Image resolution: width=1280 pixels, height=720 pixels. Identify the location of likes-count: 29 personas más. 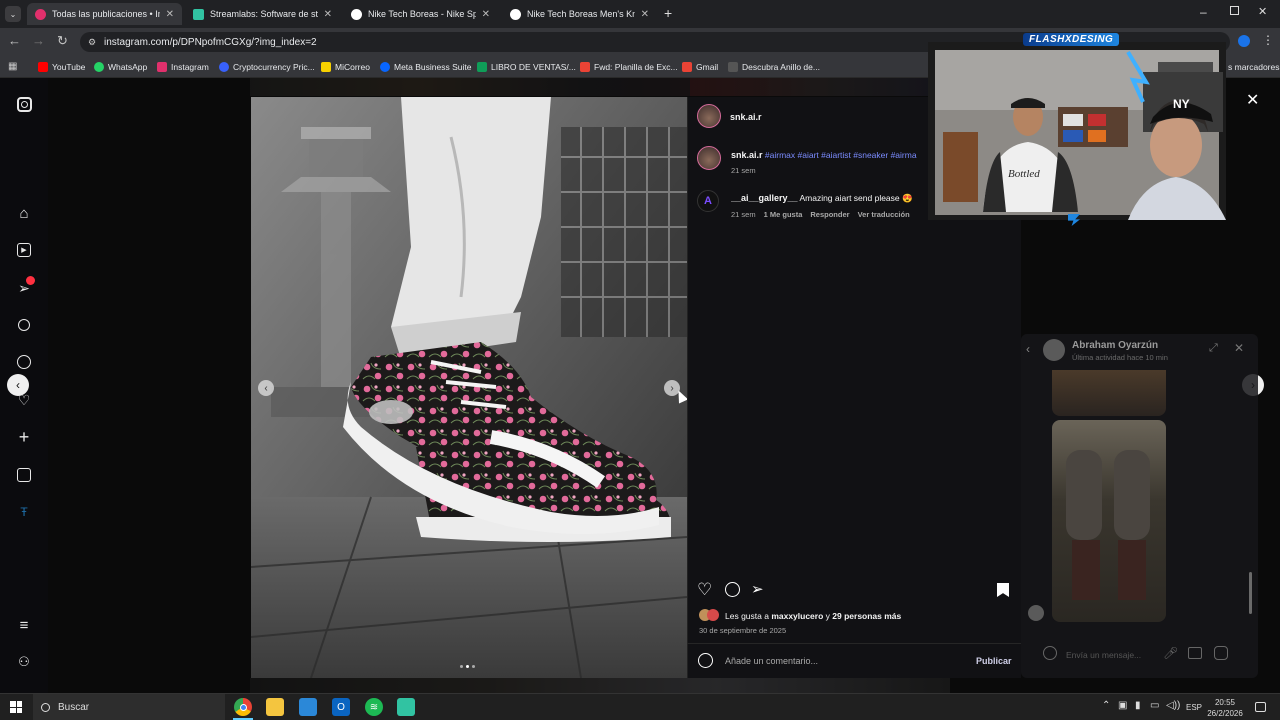
(866, 616).